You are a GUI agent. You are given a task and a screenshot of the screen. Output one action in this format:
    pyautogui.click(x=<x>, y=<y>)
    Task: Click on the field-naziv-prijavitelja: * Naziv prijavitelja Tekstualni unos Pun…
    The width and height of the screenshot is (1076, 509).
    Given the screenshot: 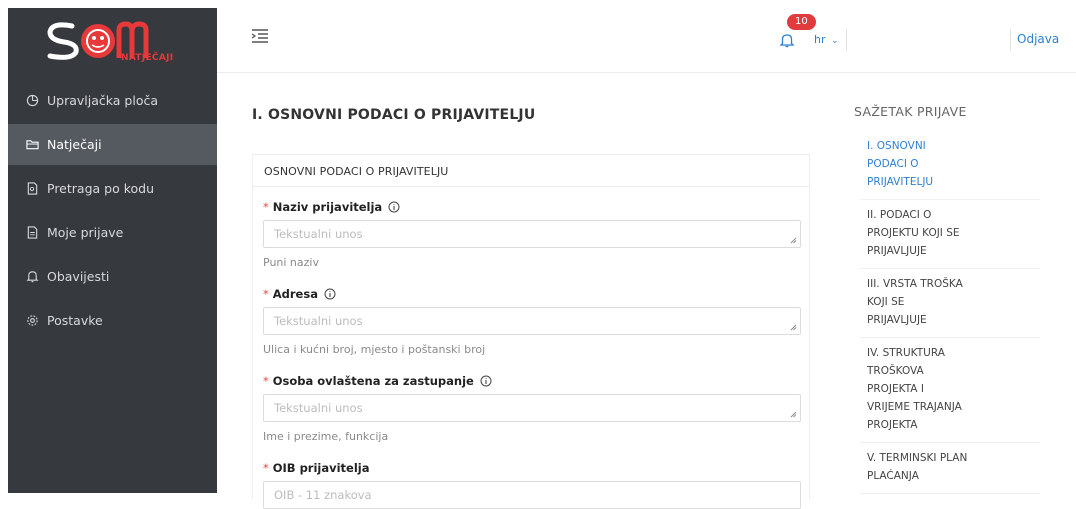 What is the action you would take?
    pyautogui.click(x=532, y=234)
    